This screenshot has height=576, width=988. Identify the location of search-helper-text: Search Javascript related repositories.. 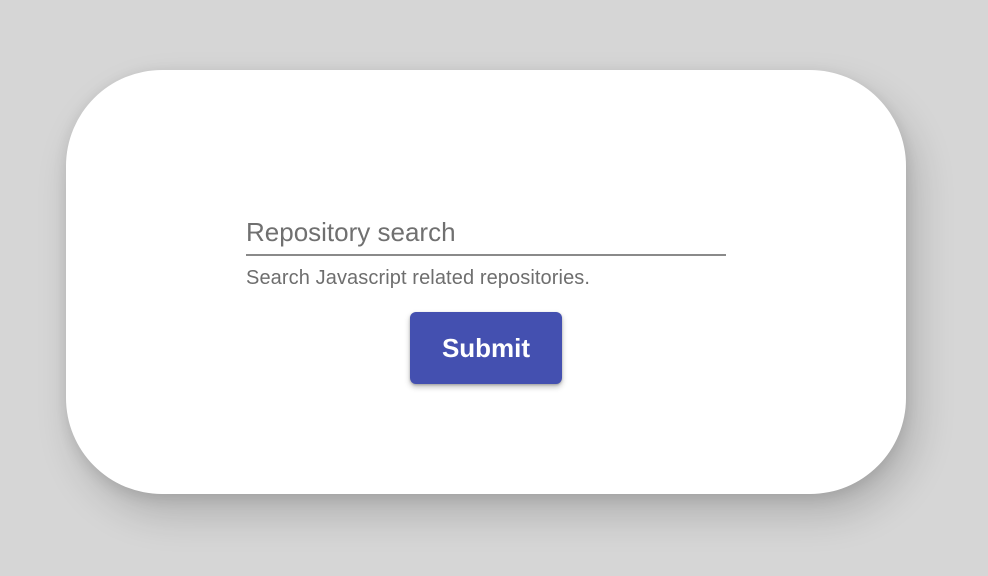
(418, 278).